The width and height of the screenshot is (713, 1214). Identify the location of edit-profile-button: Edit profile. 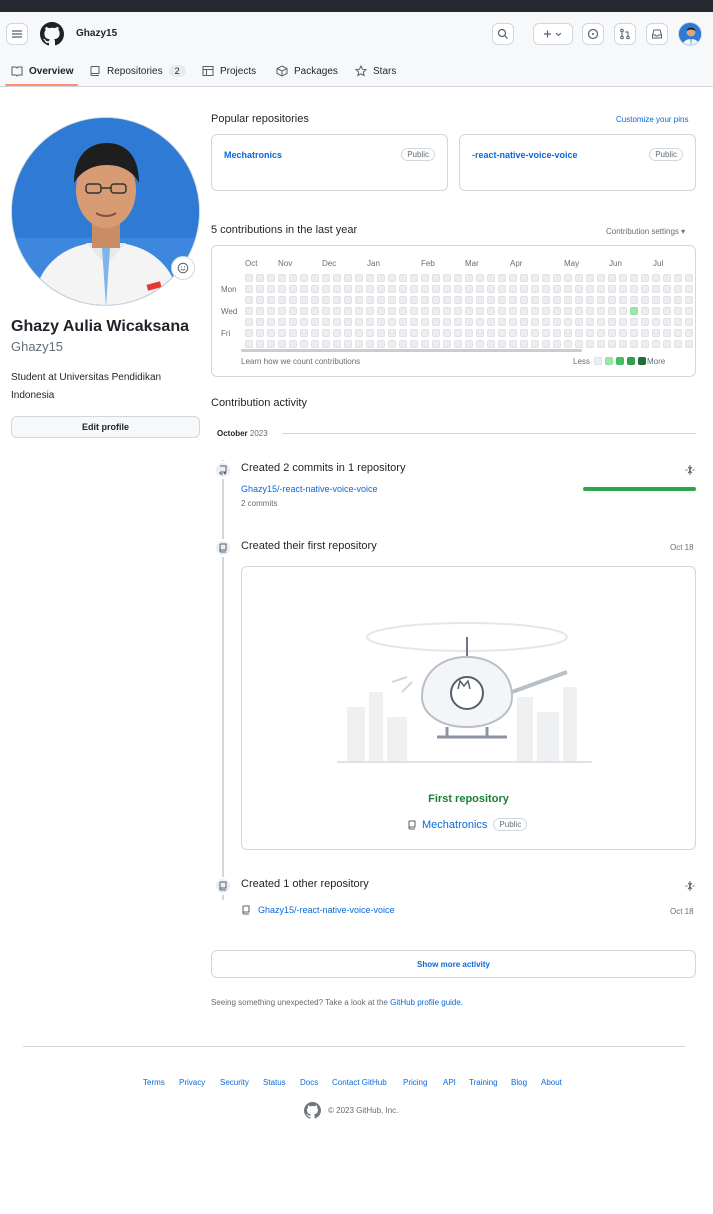
(105, 427).